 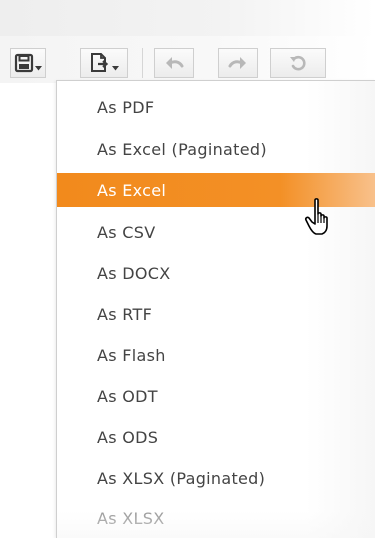 I want to click on menu-item-as-rtf: As RTF, so click(x=216, y=314).